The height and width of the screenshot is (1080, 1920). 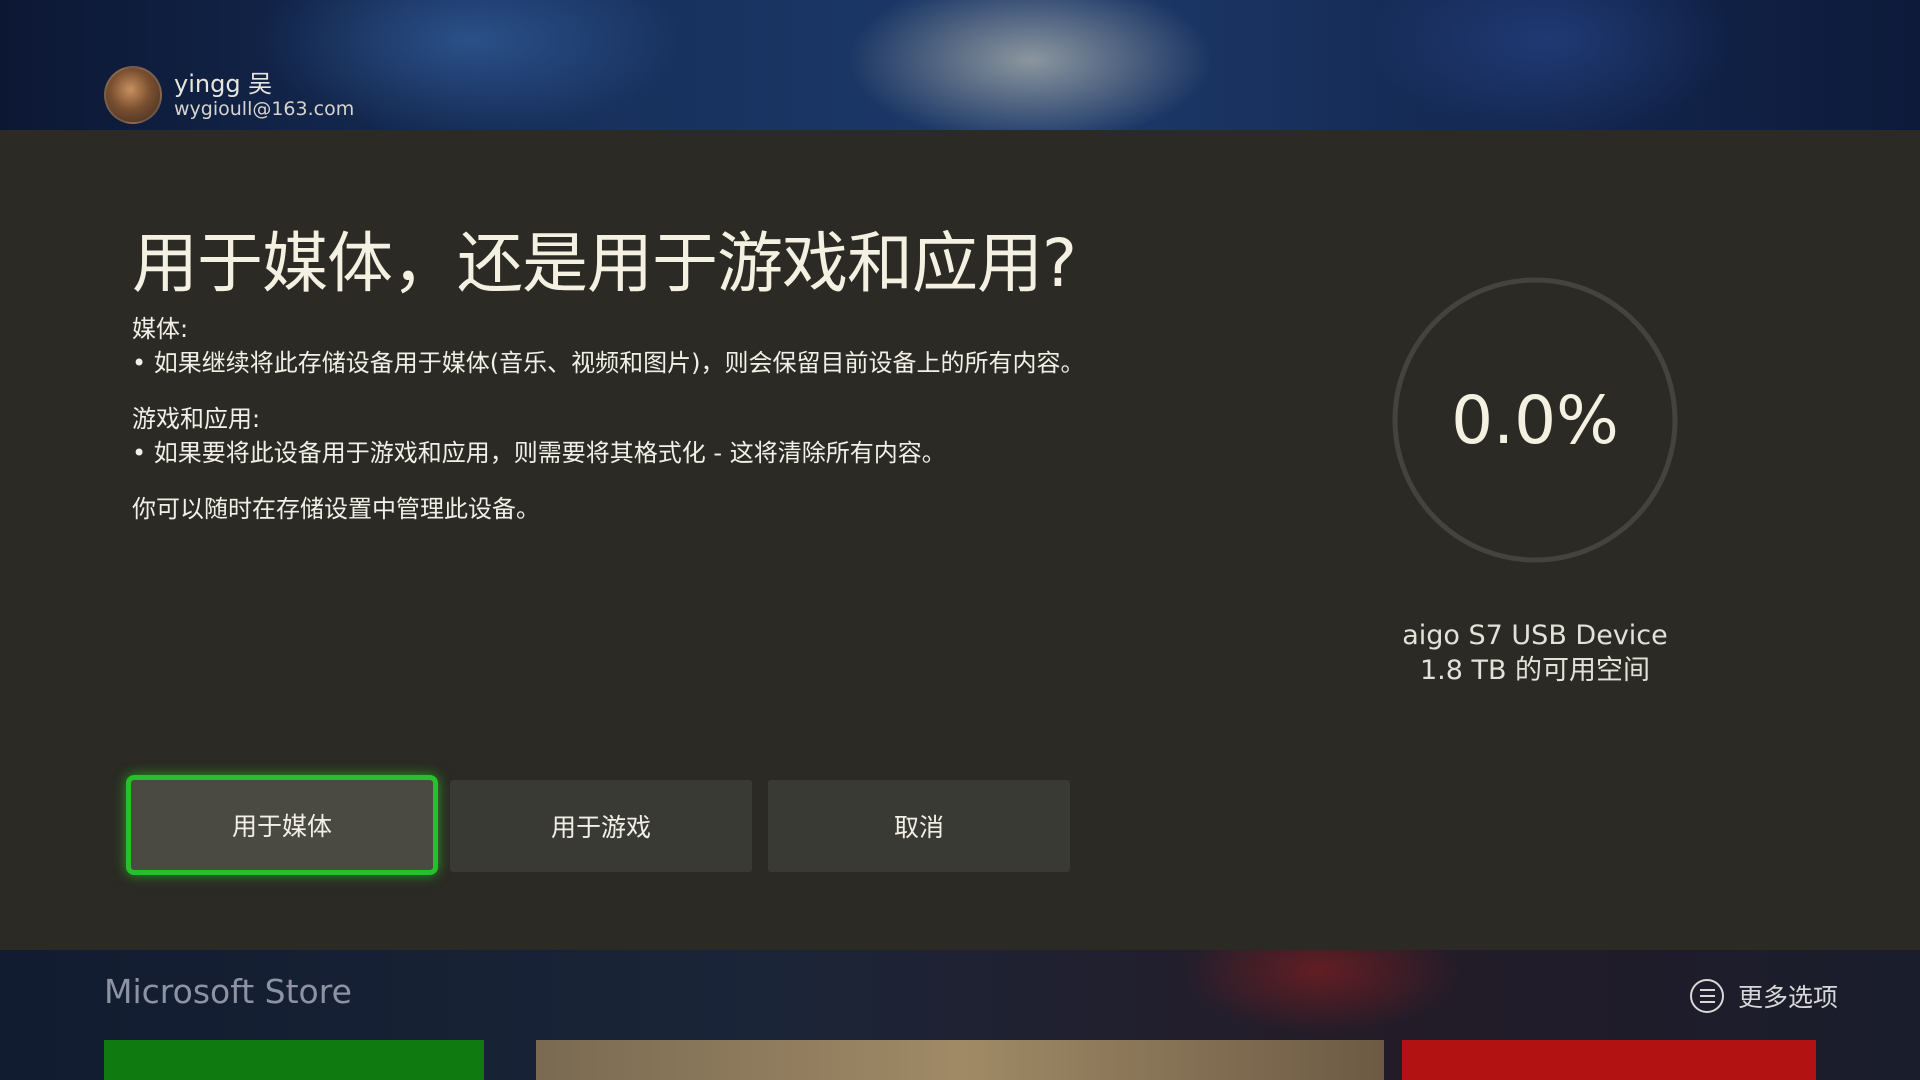 I want to click on device-info: aigo S7 USB Device 1.8 TB 的可用空间, so click(x=1535, y=653).